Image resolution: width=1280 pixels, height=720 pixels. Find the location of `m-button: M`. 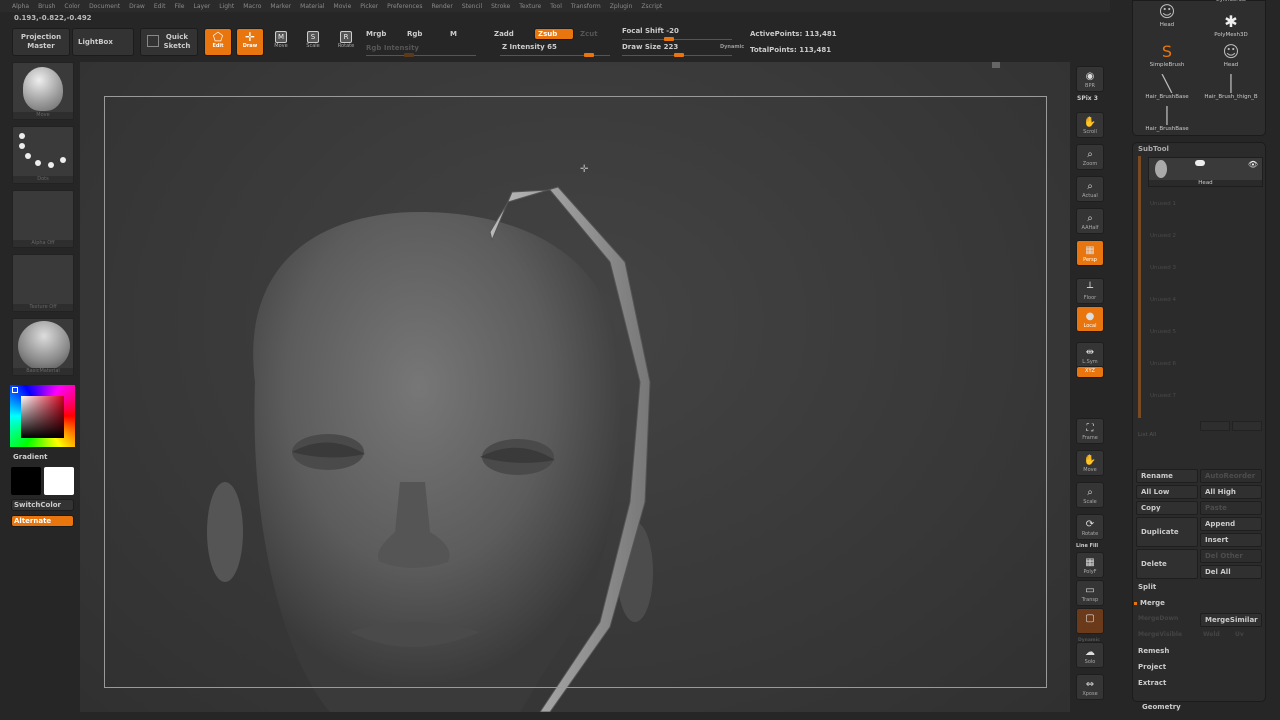

m-button: M is located at coordinates (453, 34).